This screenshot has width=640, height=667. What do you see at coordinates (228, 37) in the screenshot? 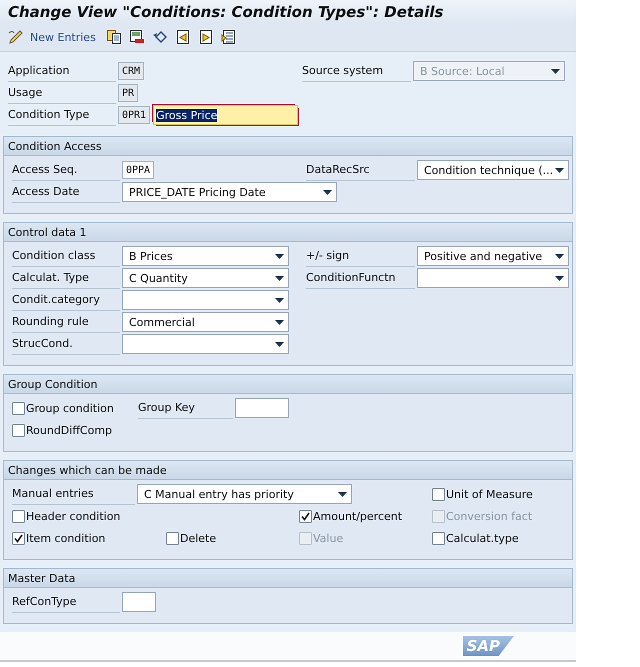
I see `list-icon` at bounding box center [228, 37].